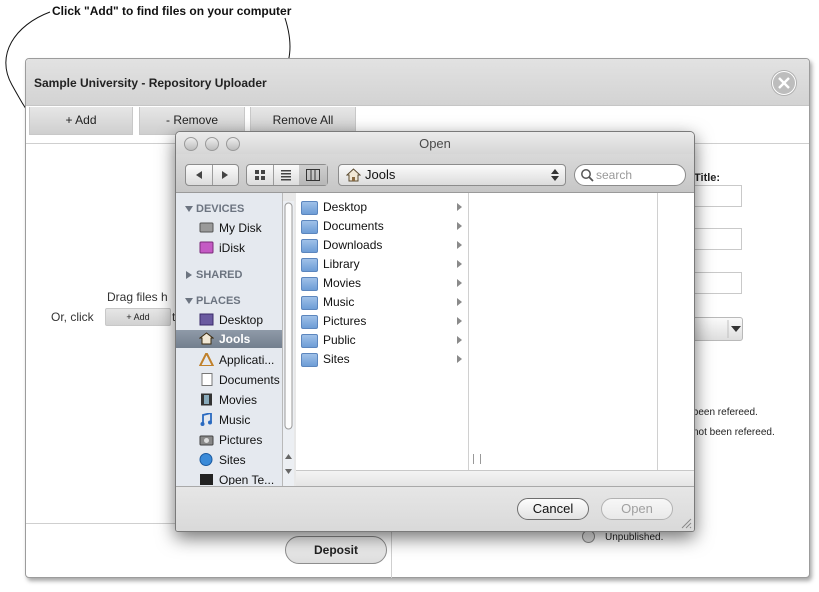 The height and width of the screenshot is (592, 819). Describe the element at coordinates (555, 175) in the screenshot. I see `updown-arrows-icon` at that location.